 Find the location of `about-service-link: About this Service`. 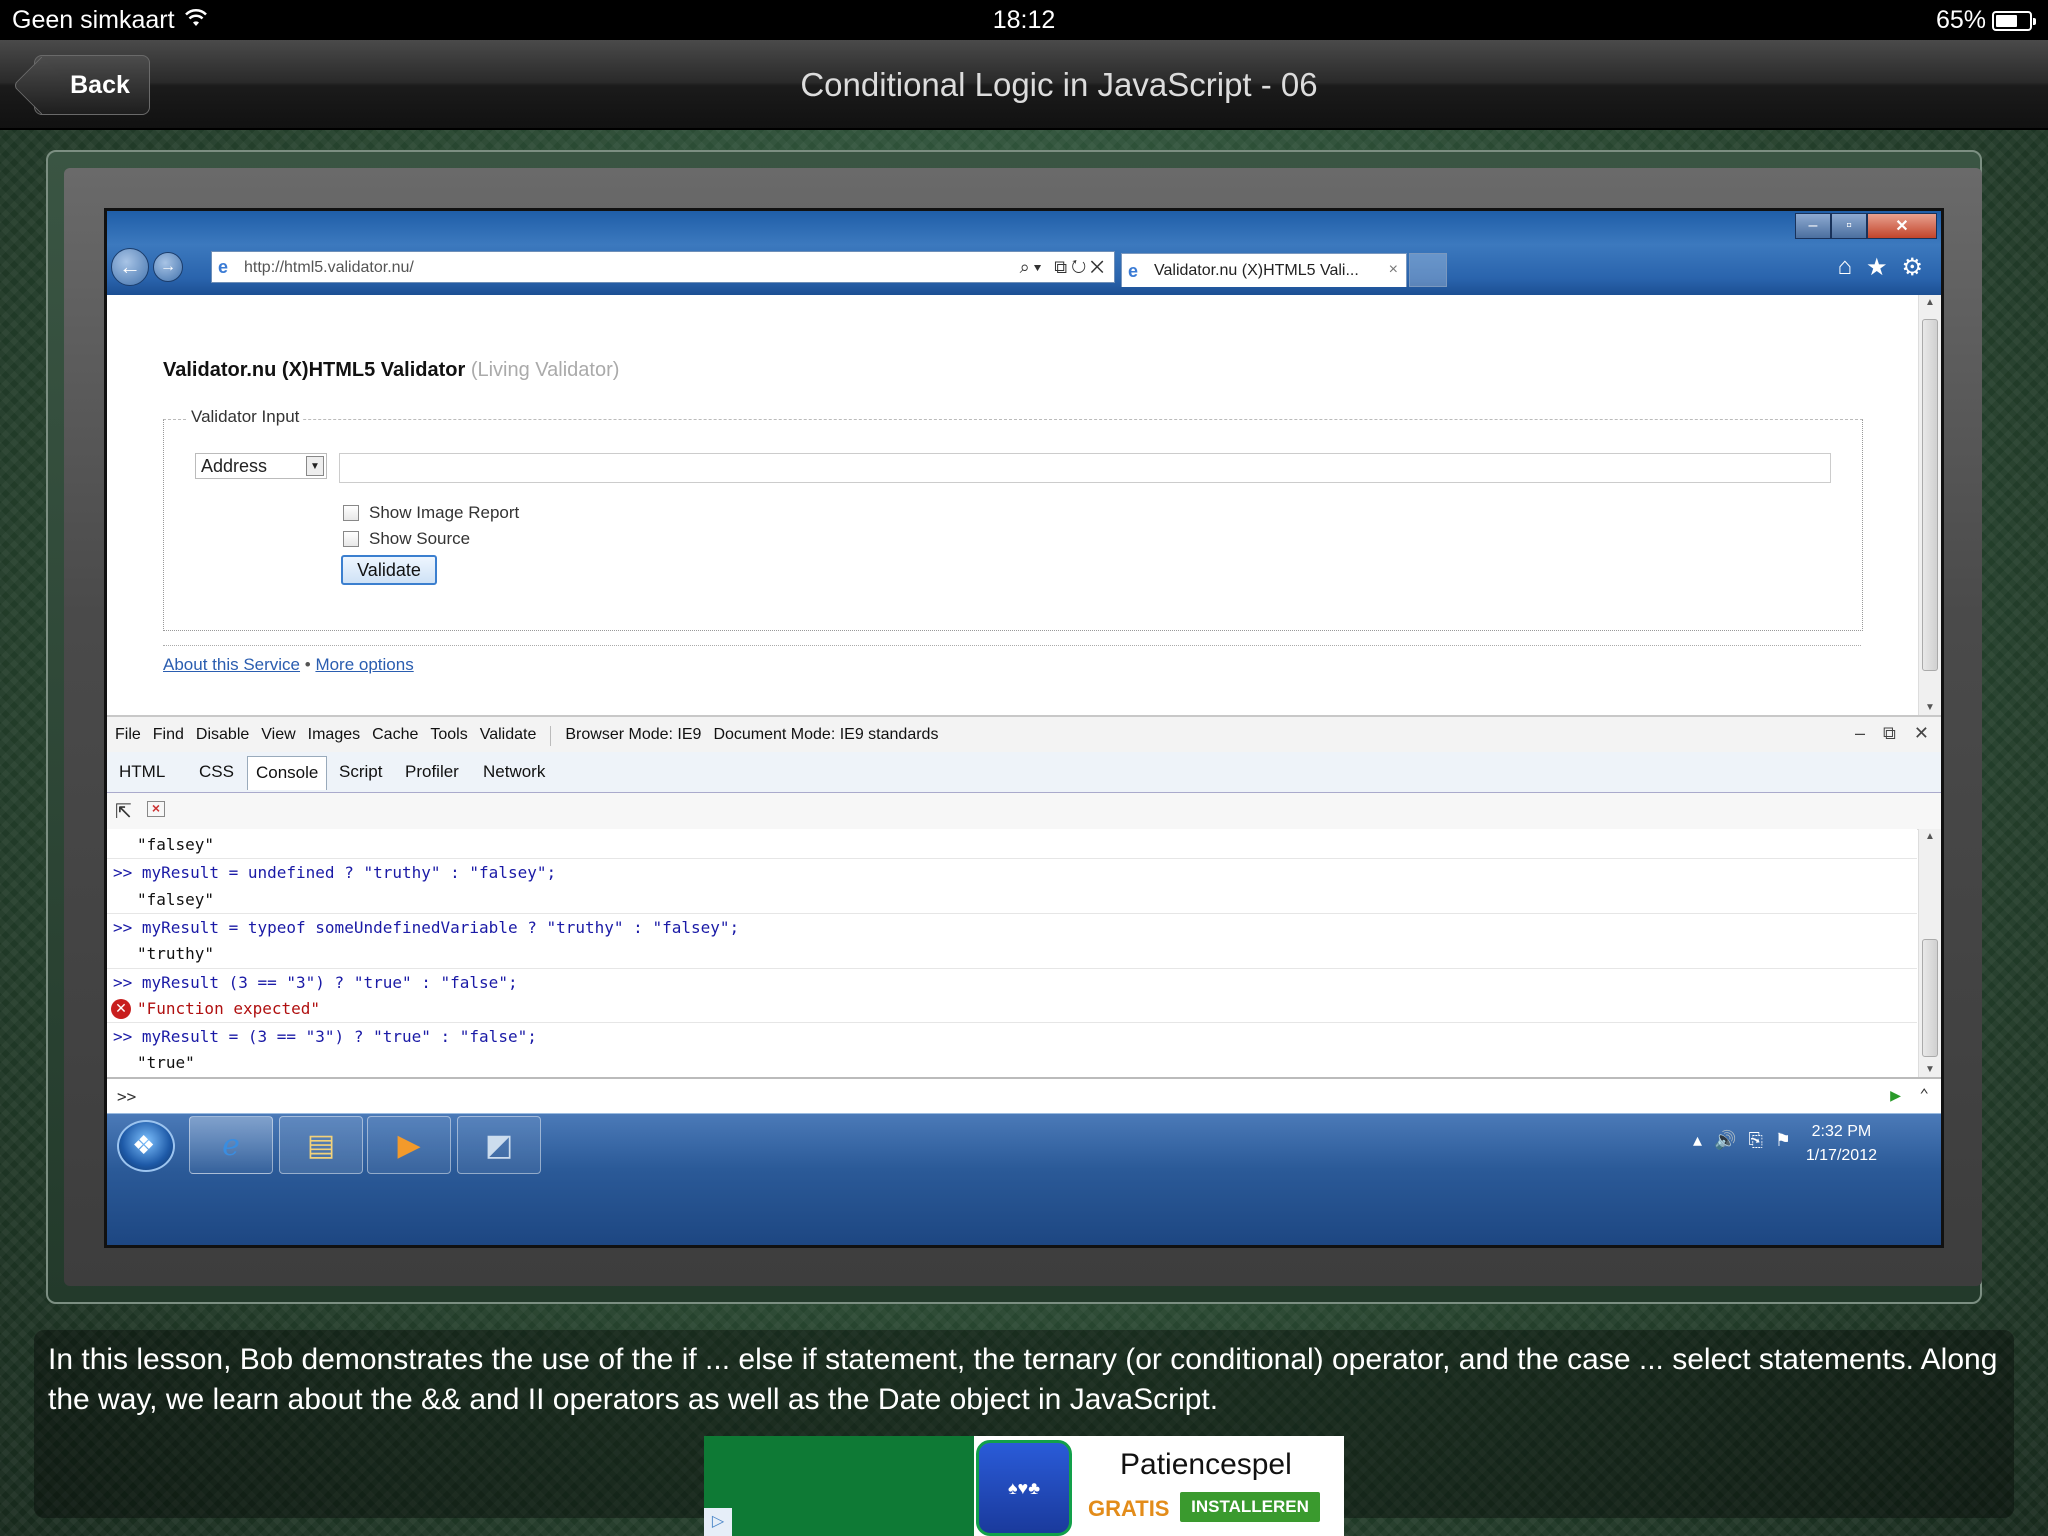

about-service-link: About this Service is located at coordinates (232, 664).